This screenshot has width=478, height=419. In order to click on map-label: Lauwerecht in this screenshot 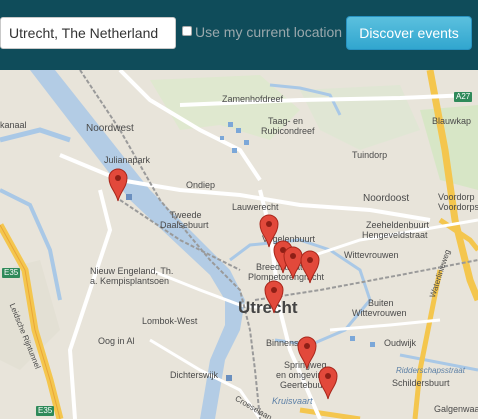, I will do `click(255, 207)`.